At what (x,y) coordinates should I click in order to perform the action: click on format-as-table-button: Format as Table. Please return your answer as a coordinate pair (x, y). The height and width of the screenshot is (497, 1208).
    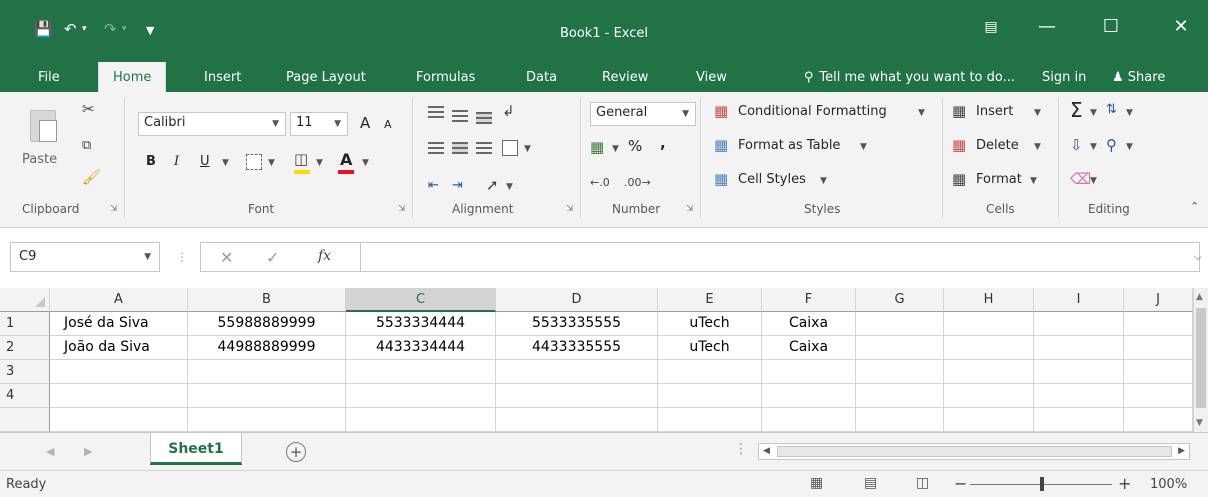
    Looking at the image, I should click on (789, 145).